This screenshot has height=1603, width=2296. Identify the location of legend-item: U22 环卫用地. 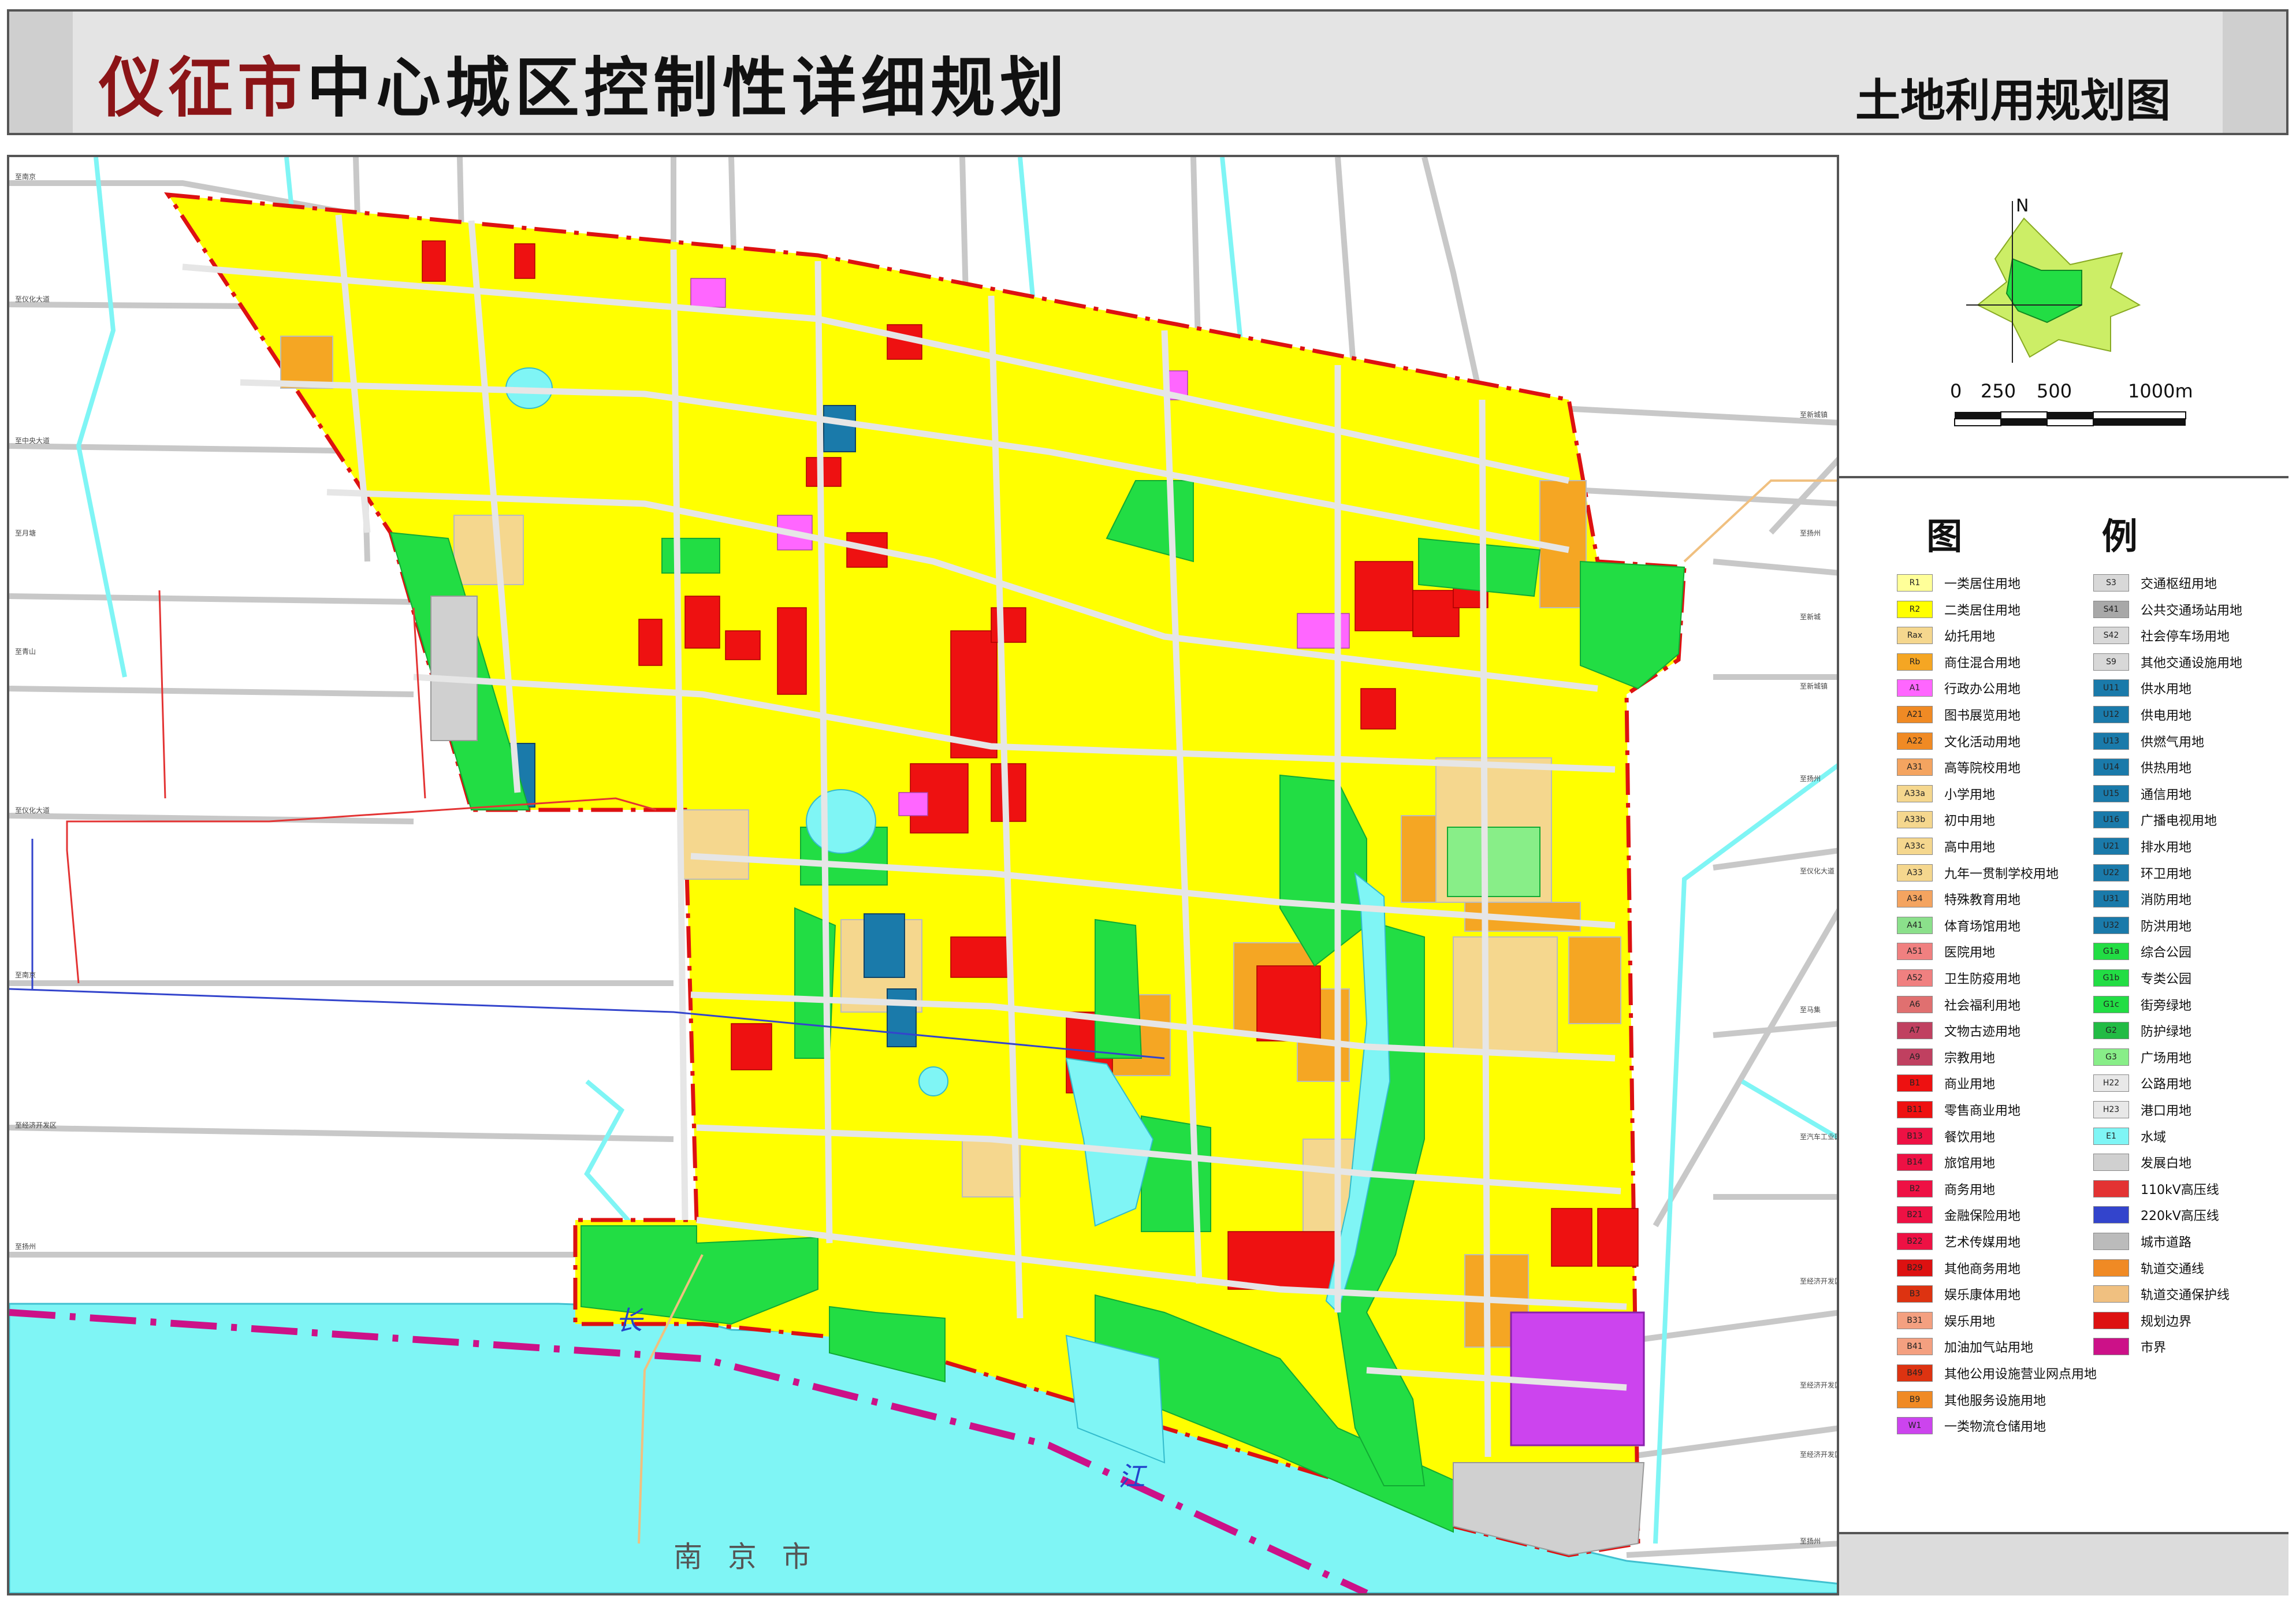
(2142, 873).